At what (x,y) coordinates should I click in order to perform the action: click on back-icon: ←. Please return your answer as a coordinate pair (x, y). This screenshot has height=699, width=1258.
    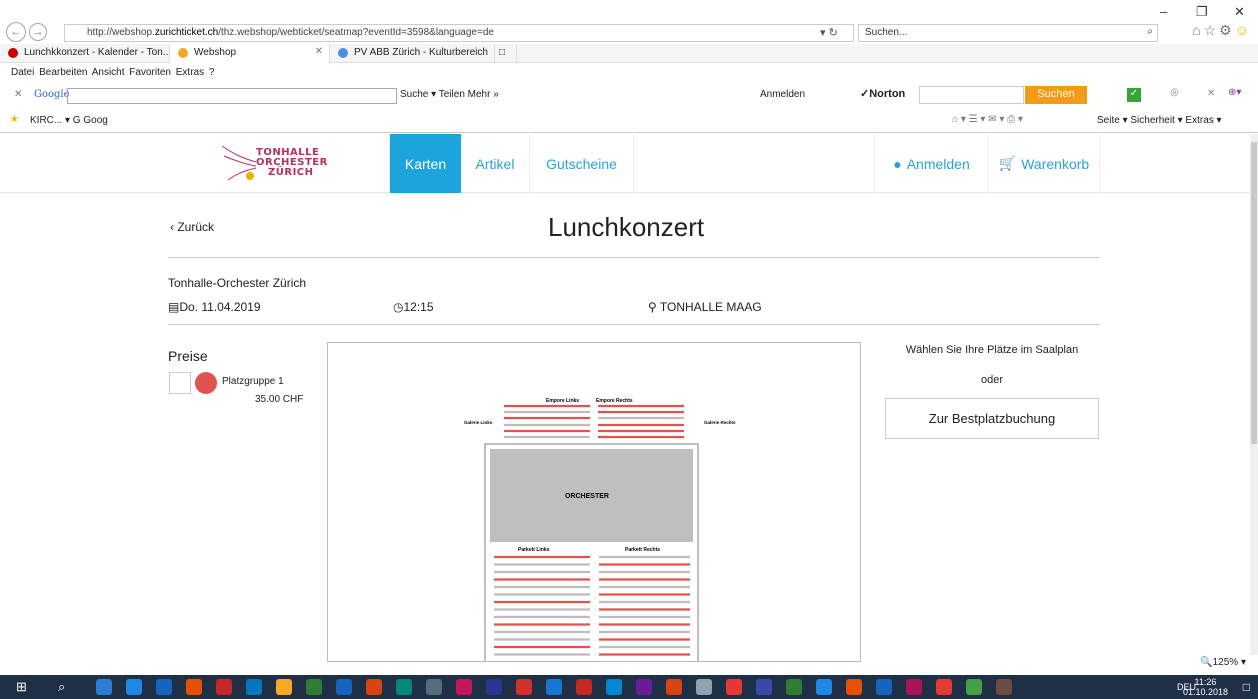
    Looking at the image, I should click on (16, 32).